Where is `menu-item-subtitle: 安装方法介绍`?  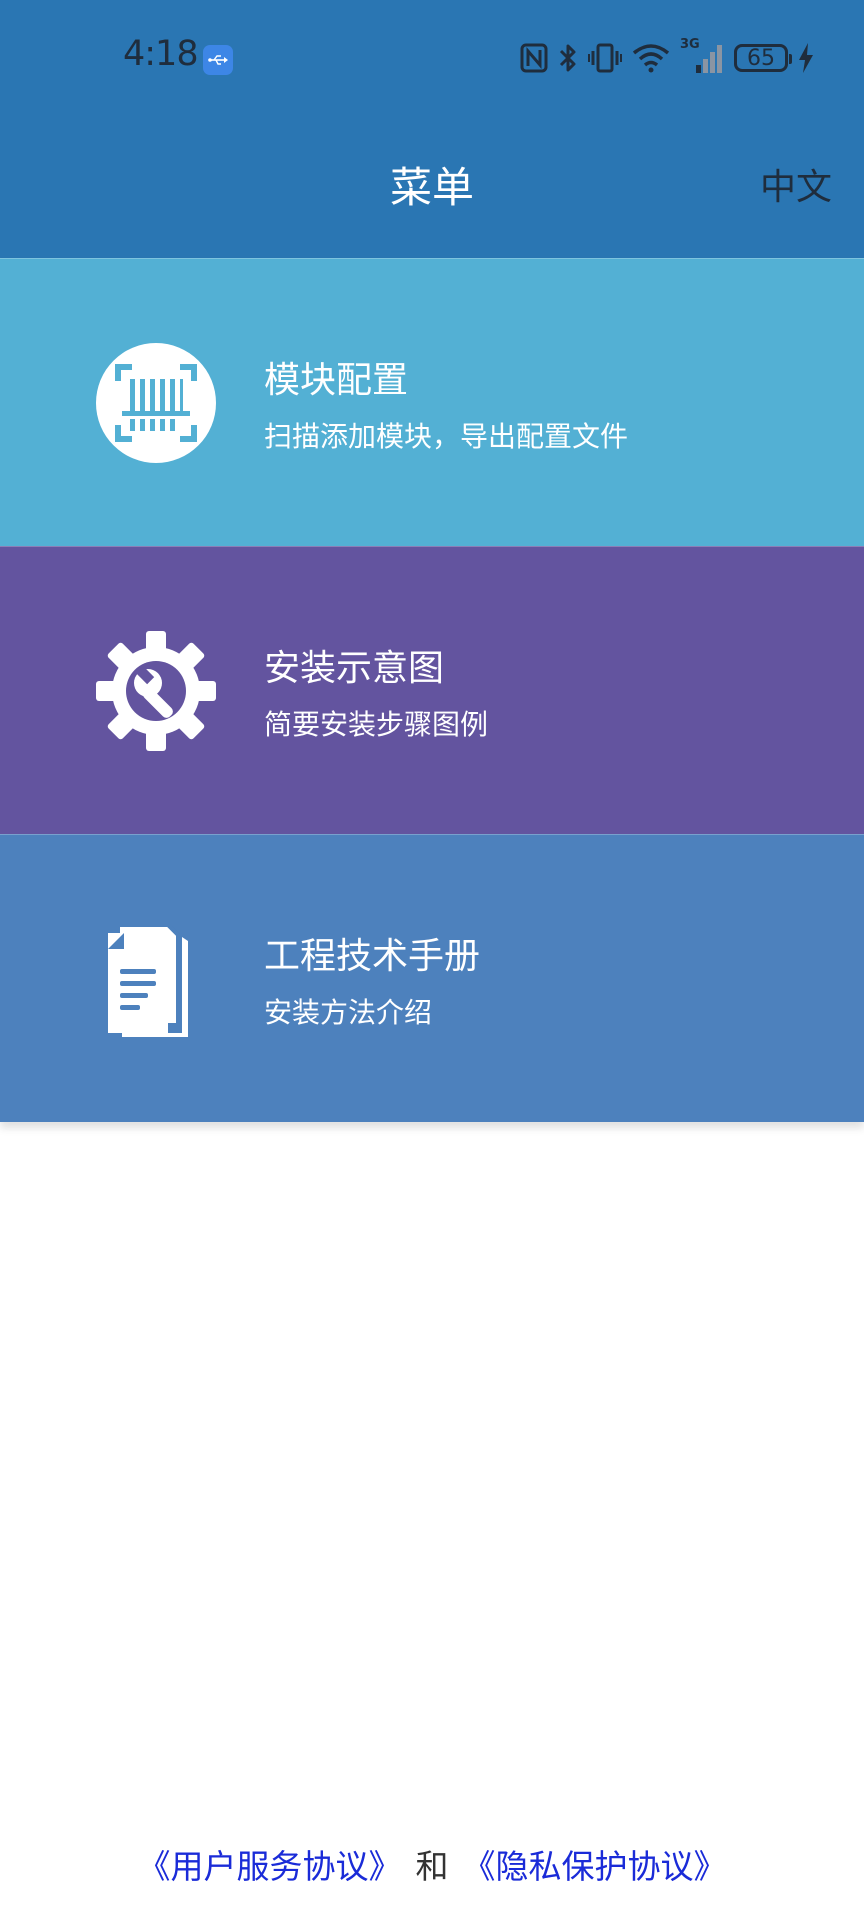 menu-item-subtitle: 安装方法介绍 is located at coordinates (348, 1012).